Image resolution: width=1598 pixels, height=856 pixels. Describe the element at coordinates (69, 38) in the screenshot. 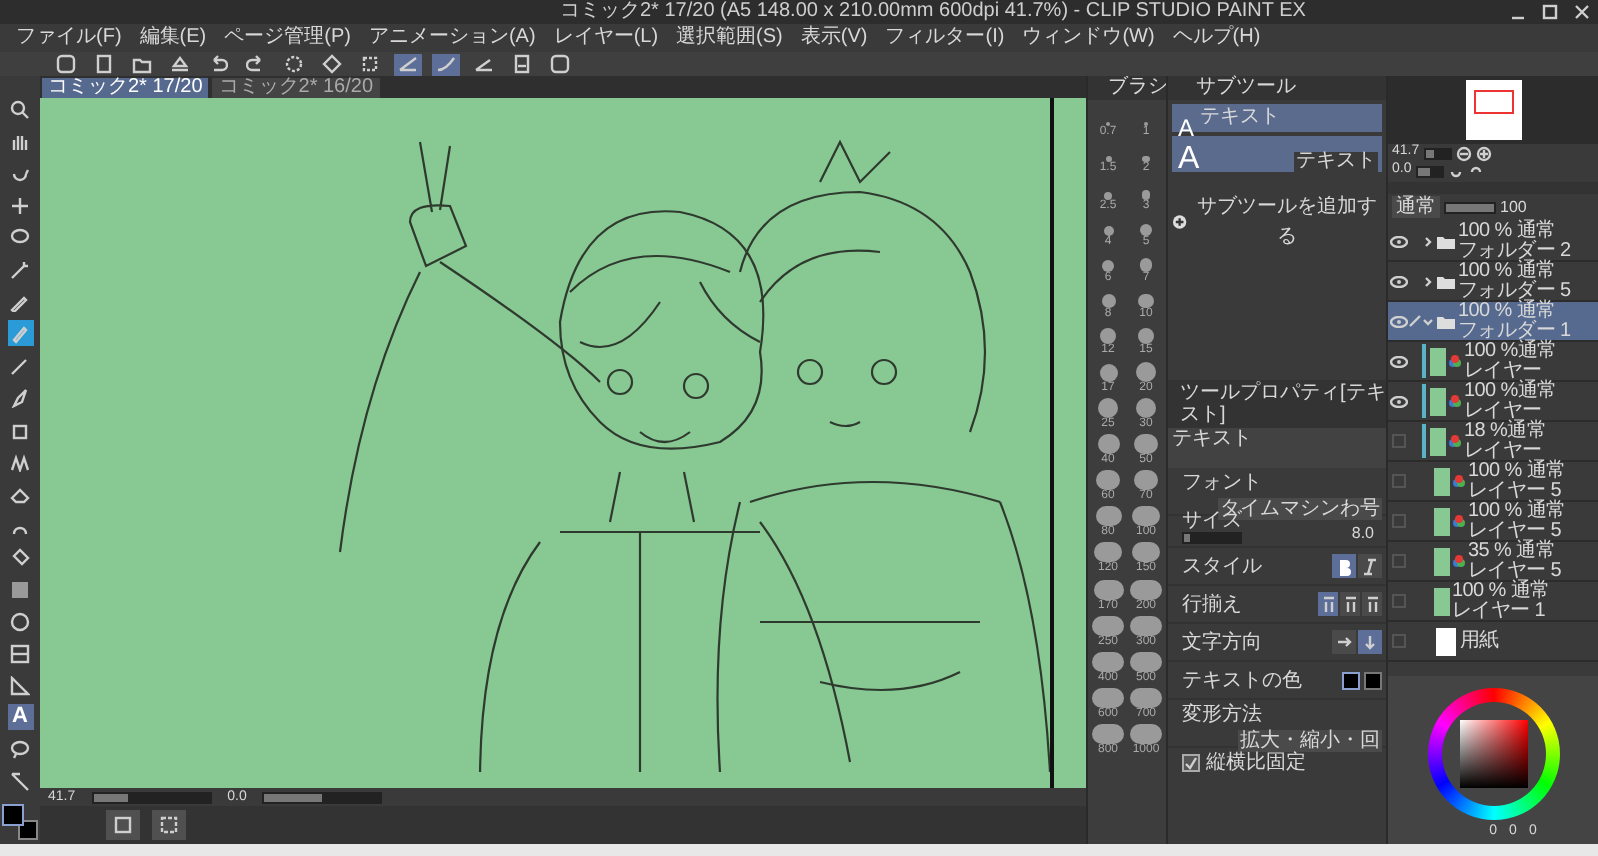

I see `menu-item: ファイル(F)` at that location.